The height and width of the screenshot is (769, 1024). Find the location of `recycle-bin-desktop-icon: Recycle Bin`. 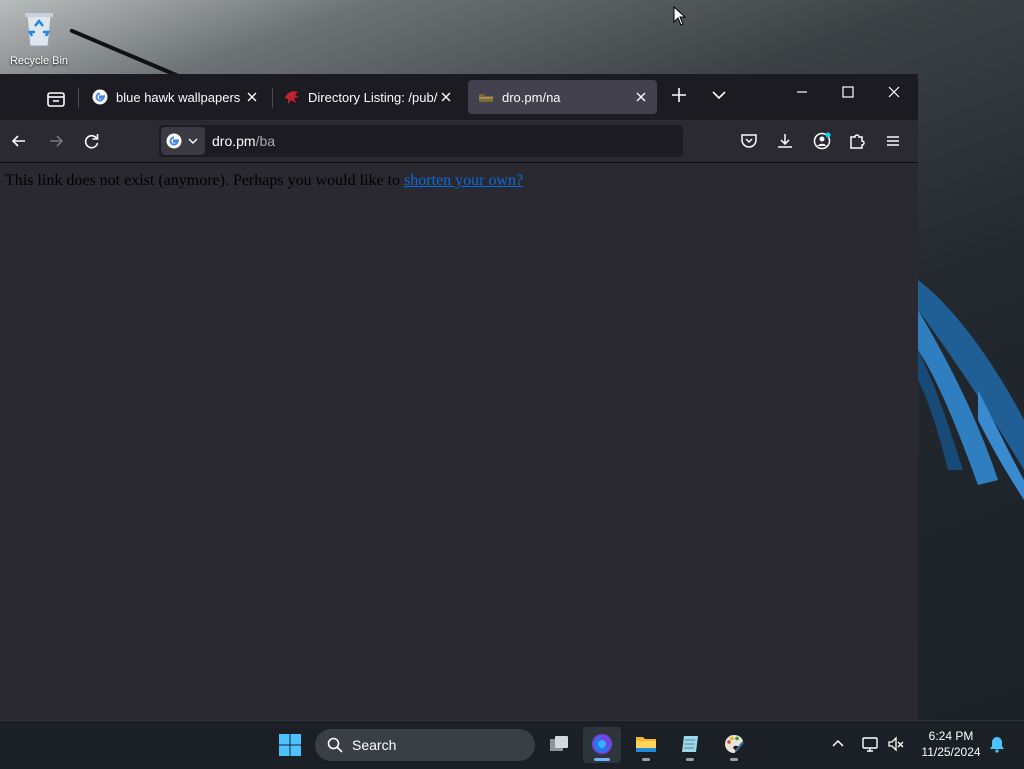

recycle-bin-desktop-icon: Recycle Bin is located at coordinates (39, 37).